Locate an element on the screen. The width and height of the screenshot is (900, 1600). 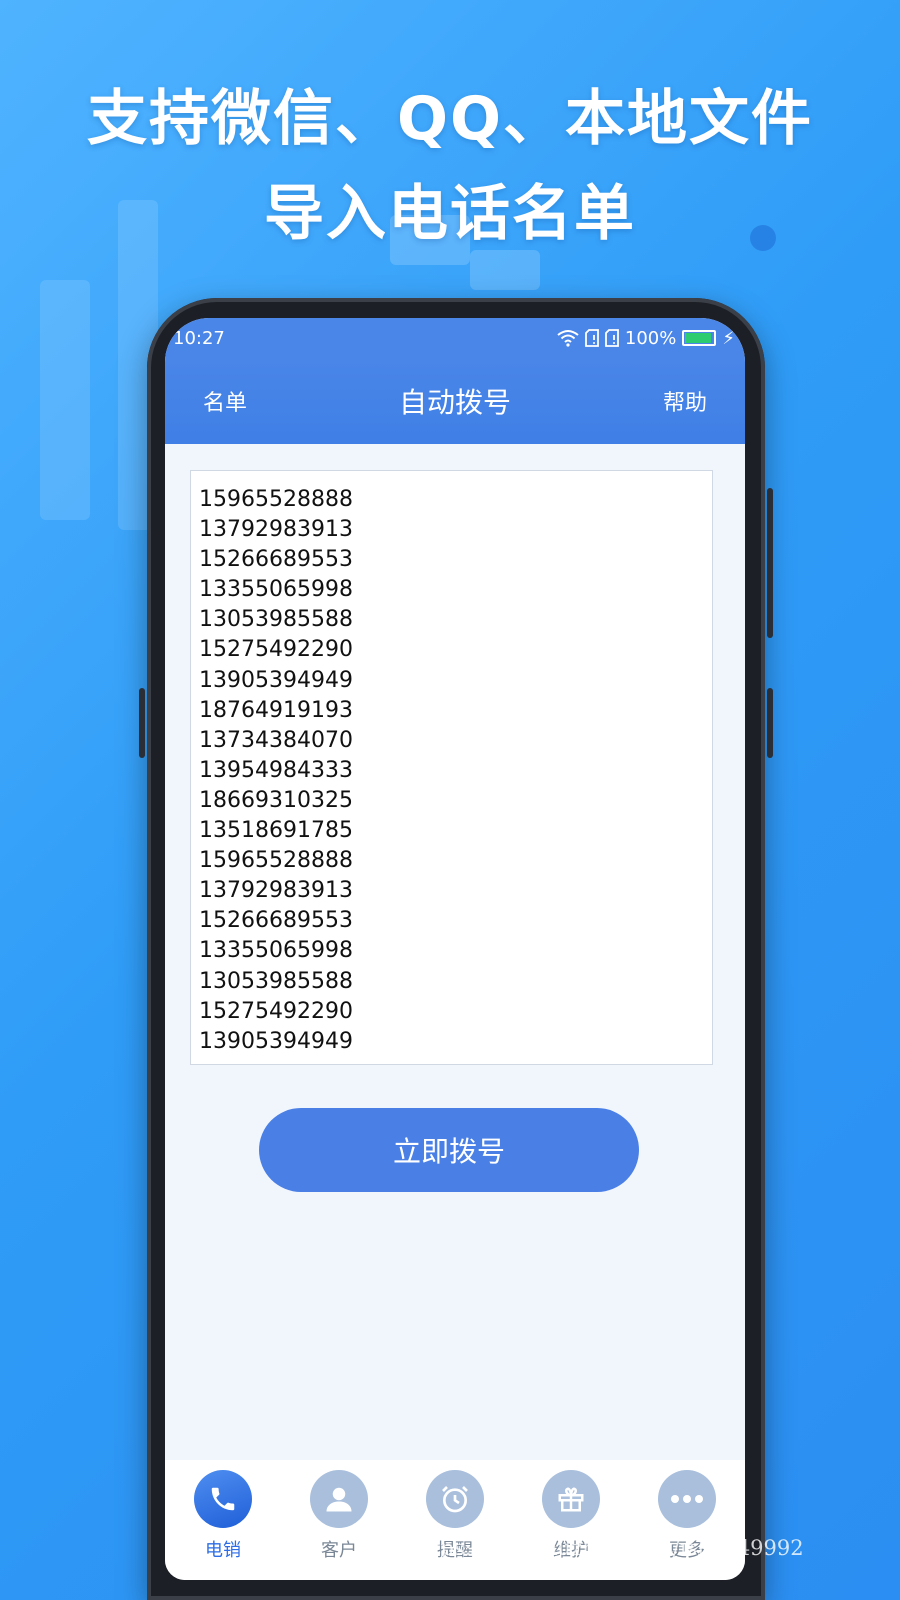
gift-icon is located at coordinates (571, 1499).